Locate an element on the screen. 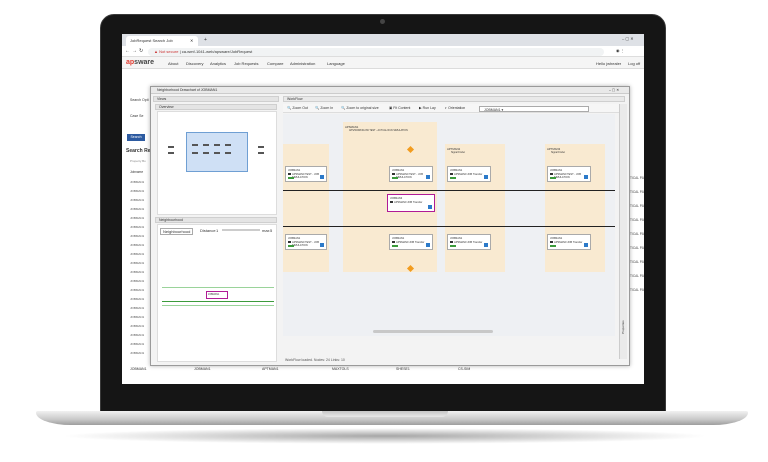 The width and height of the screenshot is (768, 462). nav-discovery: Discovery is located at coordinates (195, 63).